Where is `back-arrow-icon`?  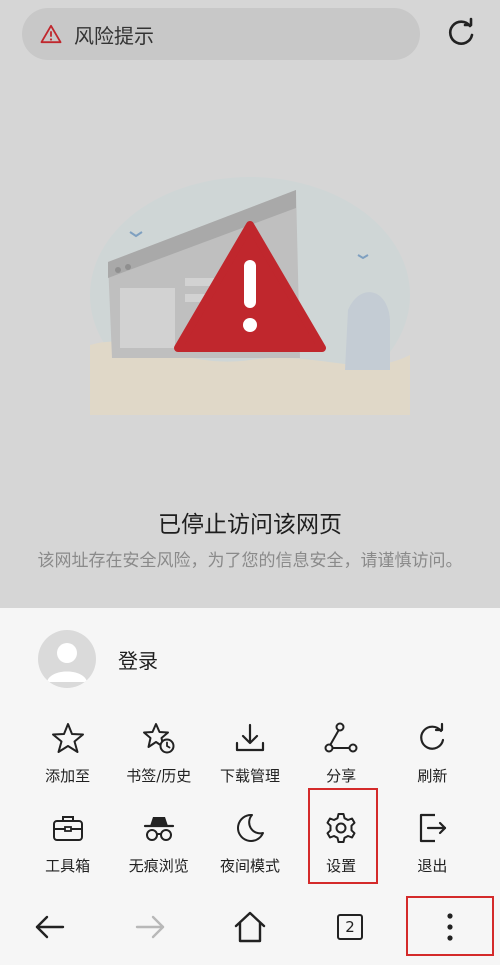 back-arrow-icon is located at coordinates (50, 927).